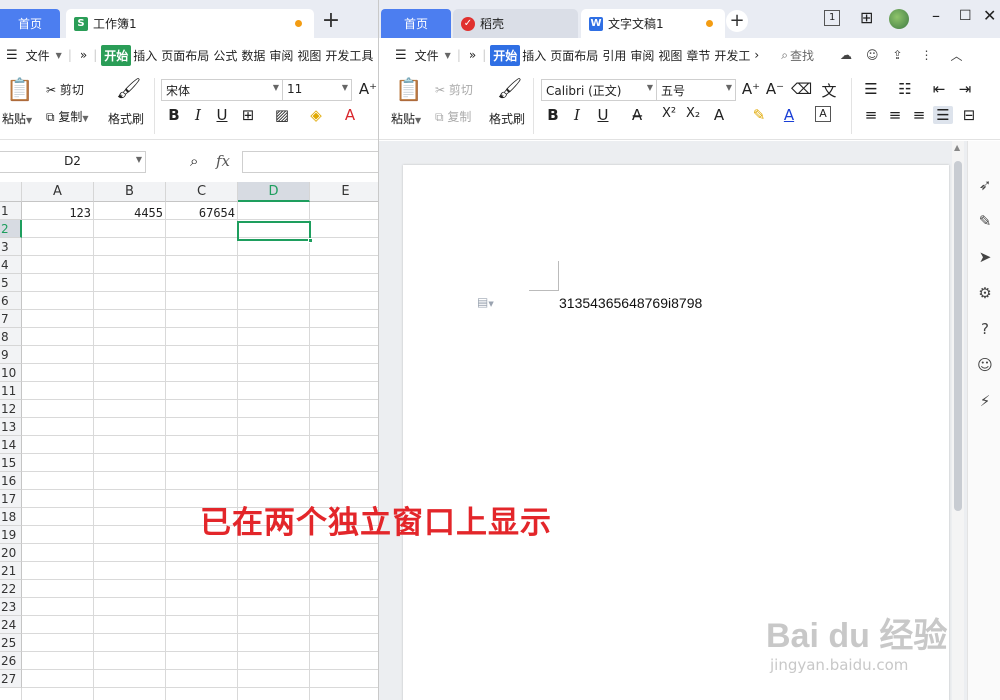 The width and height of the screenshot is (1000, 700). What do you see at coordinates (829, 90) in the screenshot?
I see `pinyin-icon: 文` at bounding box center [829, 90].